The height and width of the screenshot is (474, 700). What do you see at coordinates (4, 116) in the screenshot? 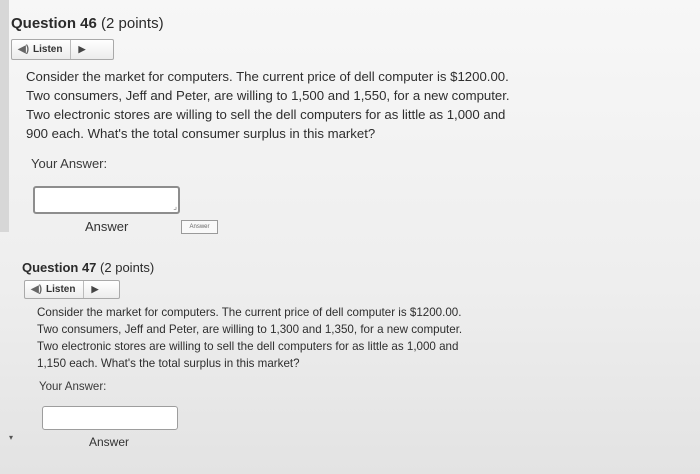
I see `question-left-rule` at bounding box center [4, 116].